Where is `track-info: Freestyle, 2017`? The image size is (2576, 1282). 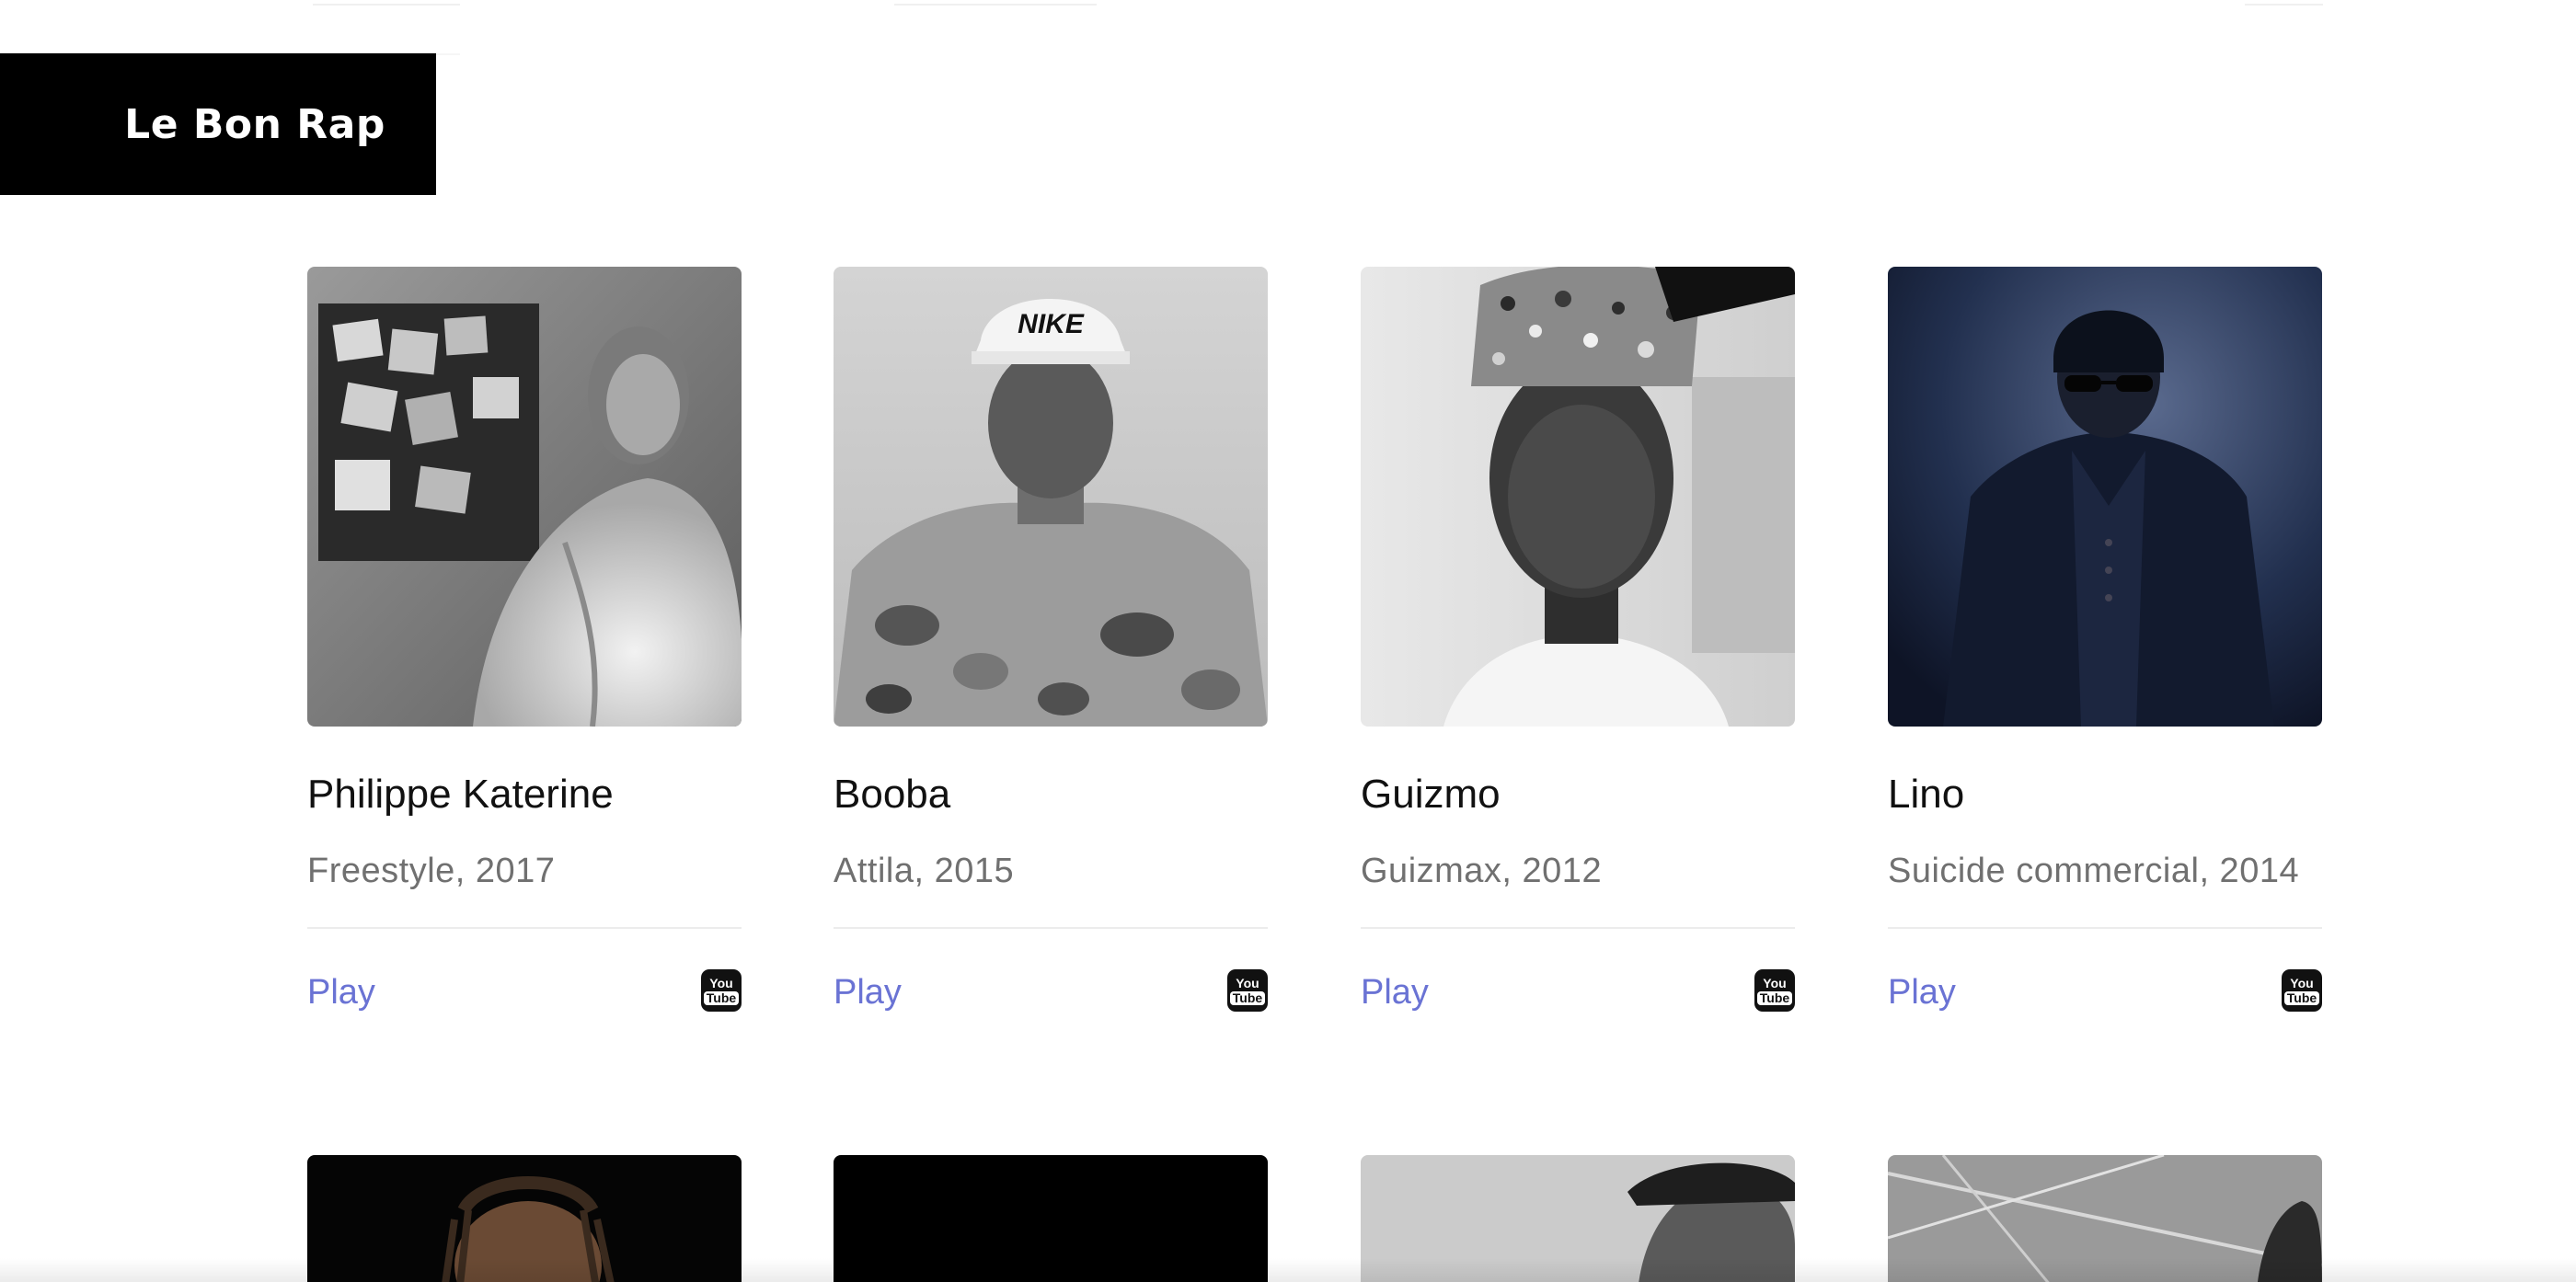
track-info: Freestyle, 2017 is located at coordinates (431, 871).